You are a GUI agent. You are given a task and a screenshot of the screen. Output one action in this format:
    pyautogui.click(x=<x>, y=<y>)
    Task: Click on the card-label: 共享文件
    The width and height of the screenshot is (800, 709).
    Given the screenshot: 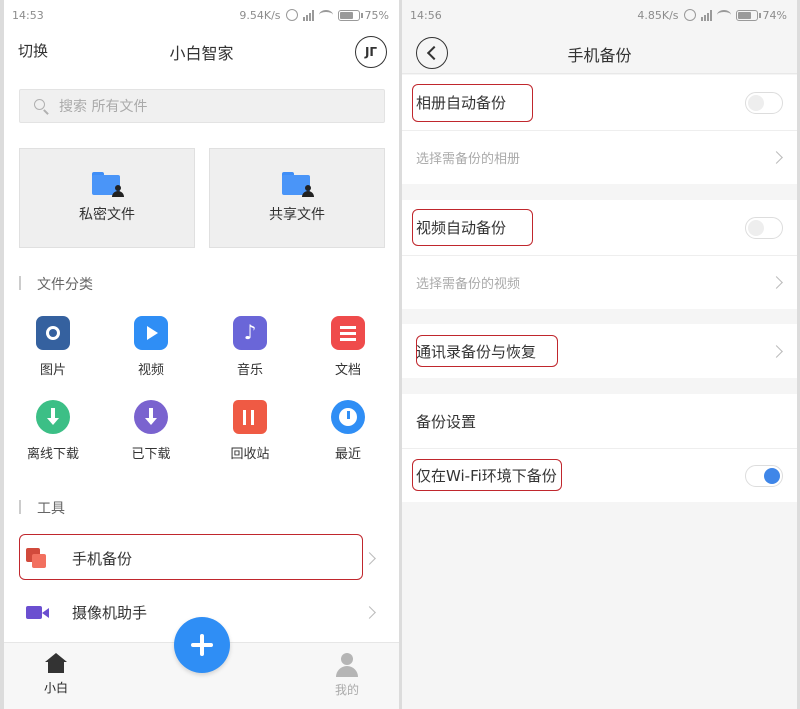 What is the action you would take?
    pyautogui.click(x=297, y=215)
    